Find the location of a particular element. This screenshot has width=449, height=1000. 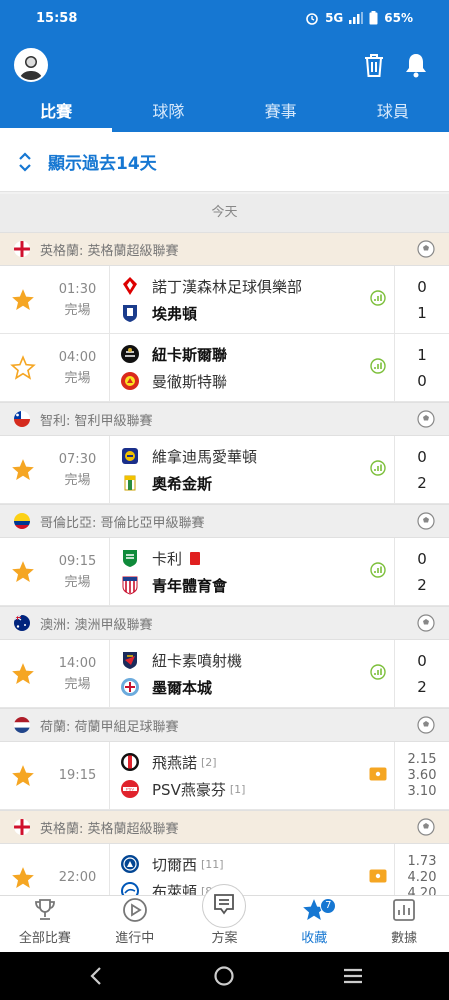

match-row: 19:15 飛燕諾 [2] PSV PSV燕豪芬 [1] 2.15 3.60 3.10 is located at coordinates (224, 776).